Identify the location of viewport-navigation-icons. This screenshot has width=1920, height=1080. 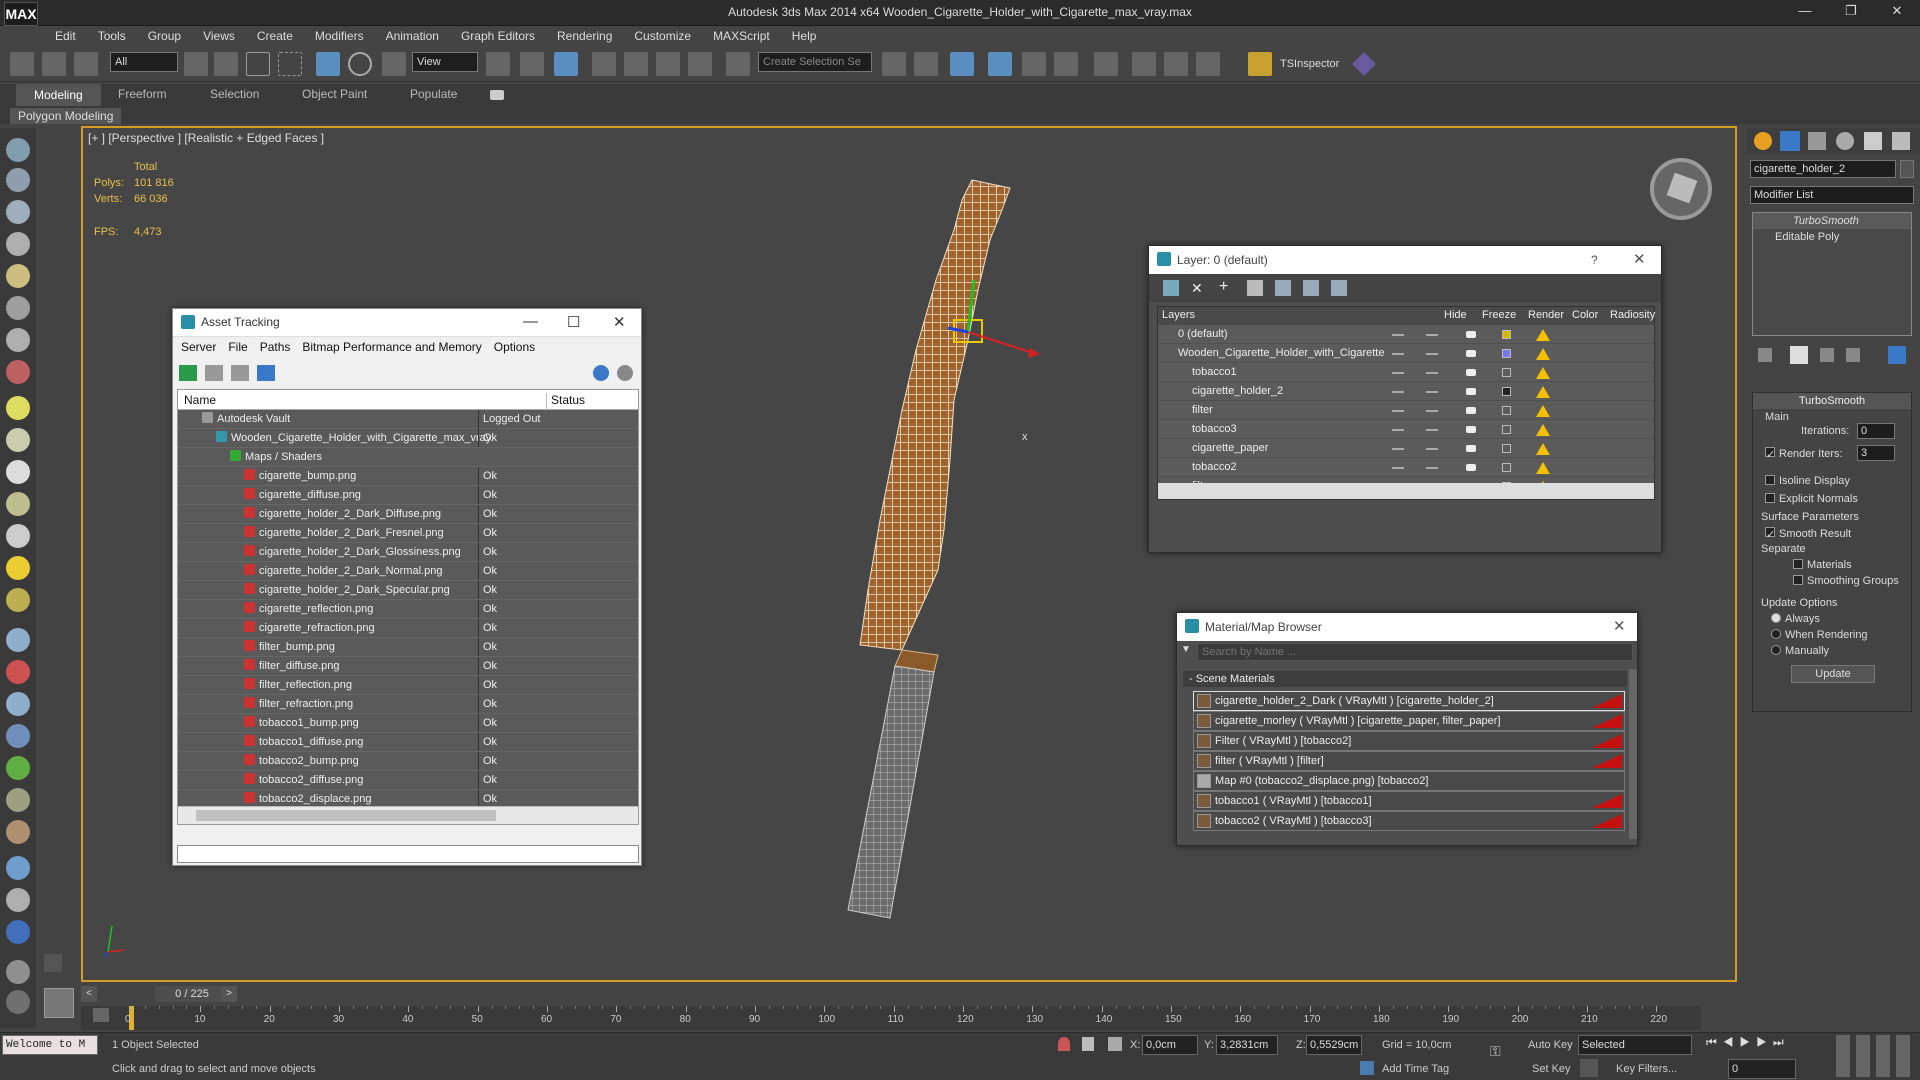
(1876, 1056).